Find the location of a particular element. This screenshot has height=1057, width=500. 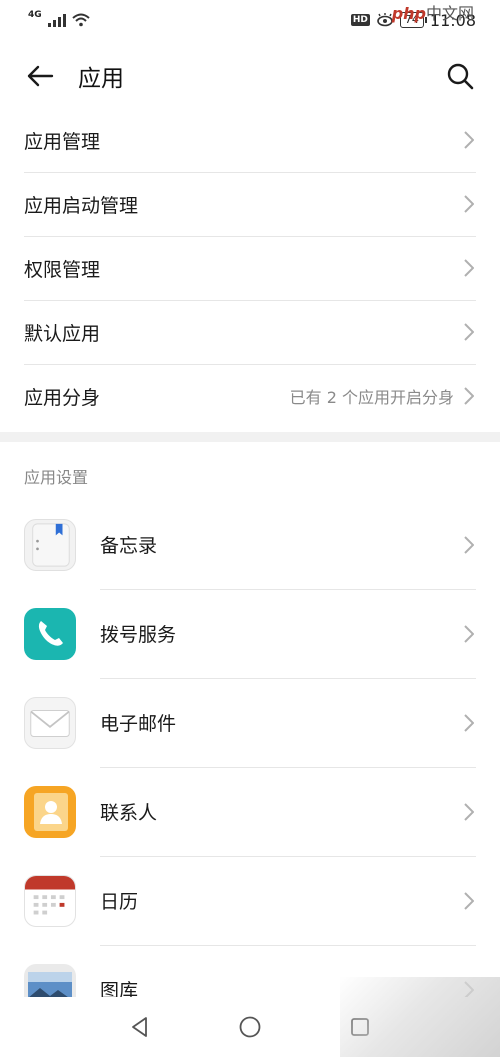

watermark: php中文网 is located at coordinates (433, 12).